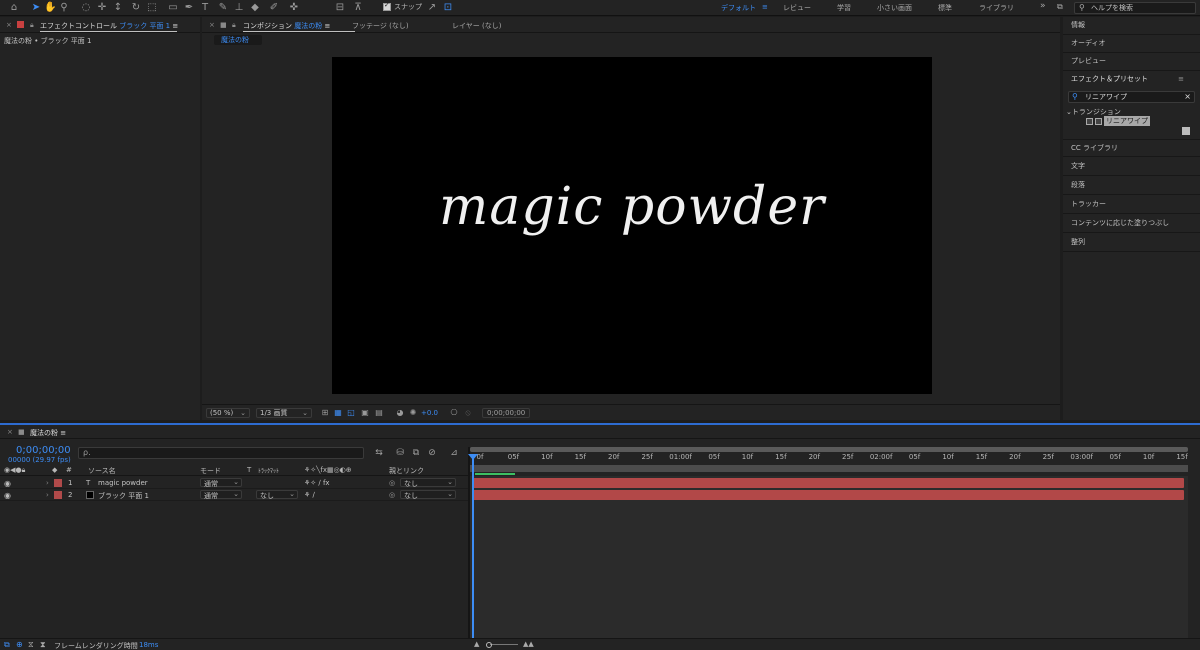  I want to click on workspace-learn: 学習, so click(844, 8).